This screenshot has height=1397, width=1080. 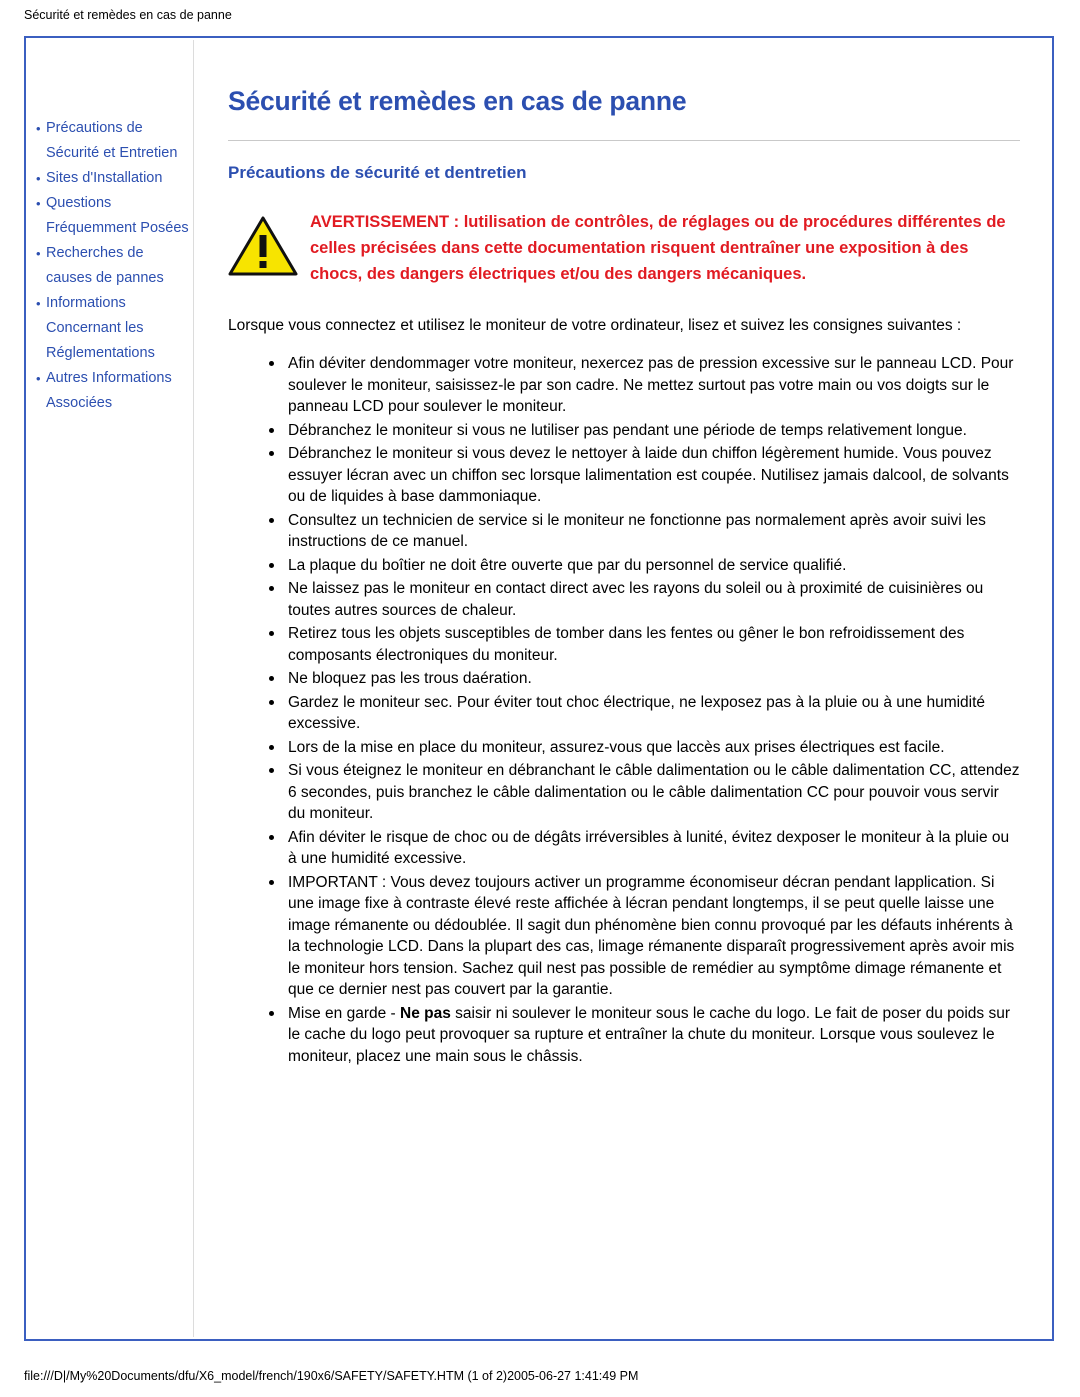 What do you see at coordinates (128, 15) in the screenshot?
I see `page-header-title: Sécurité et remèdes en cas de panne` at bounding box center [128, 15].